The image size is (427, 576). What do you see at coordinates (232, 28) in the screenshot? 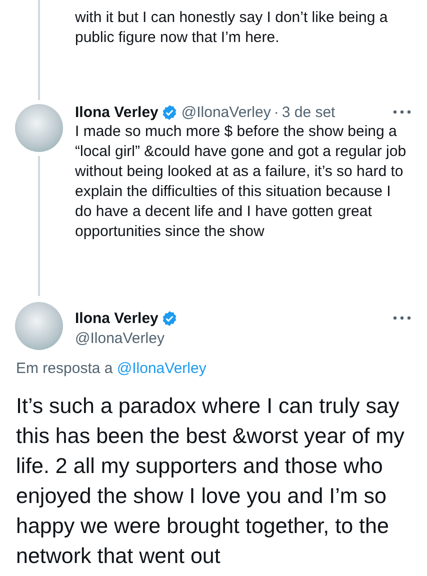
I see `tweet-text: with it but I can honestly say I don’t like being a public figure now that I’m here.` at bounding box center [232, 28].